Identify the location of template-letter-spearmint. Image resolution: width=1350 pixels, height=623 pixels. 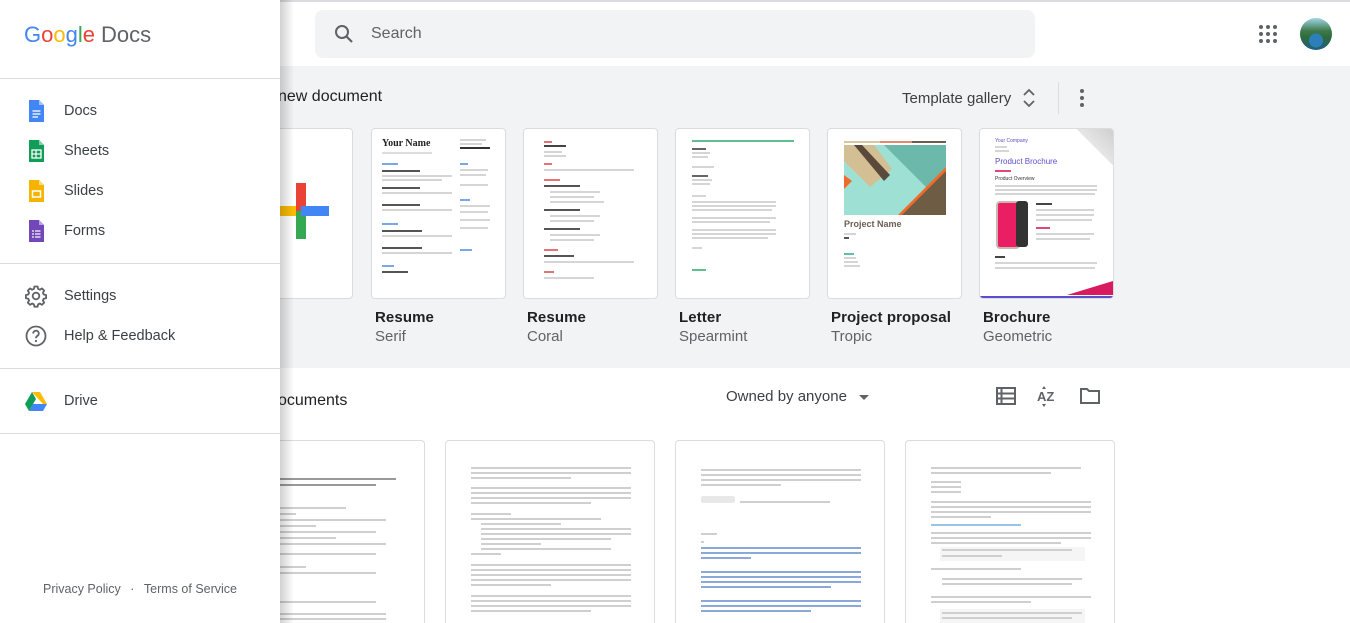
(742, 213).